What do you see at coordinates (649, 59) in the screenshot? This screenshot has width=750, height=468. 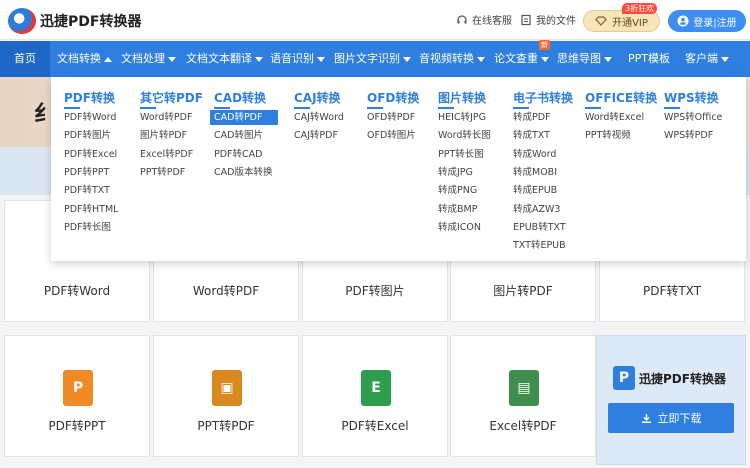 I see `nav-ppt-template: PPT模板` at bounding box center [649, 59].